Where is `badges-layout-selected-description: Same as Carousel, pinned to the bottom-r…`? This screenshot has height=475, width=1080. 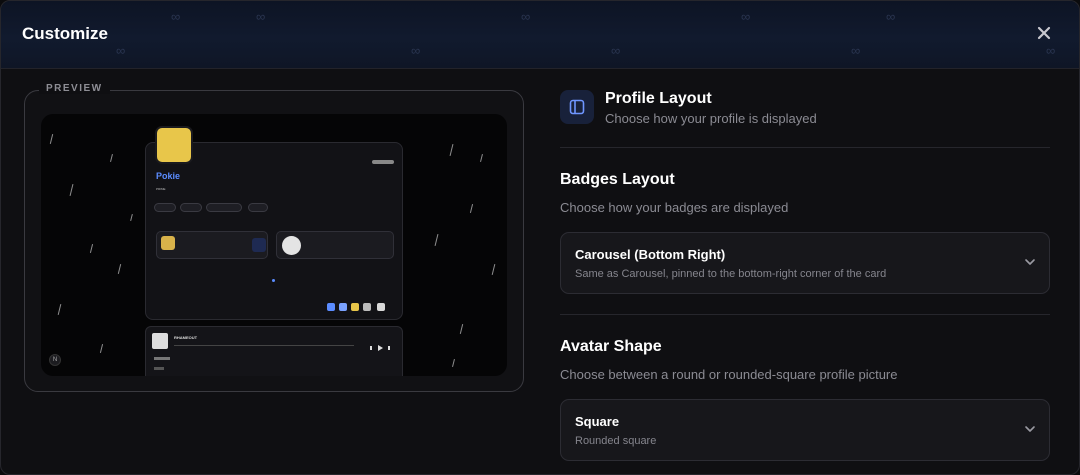
badges-layout-selected-description: Same as Carousel, pinned to the bottom-r… is located at coordinates (731, 274).